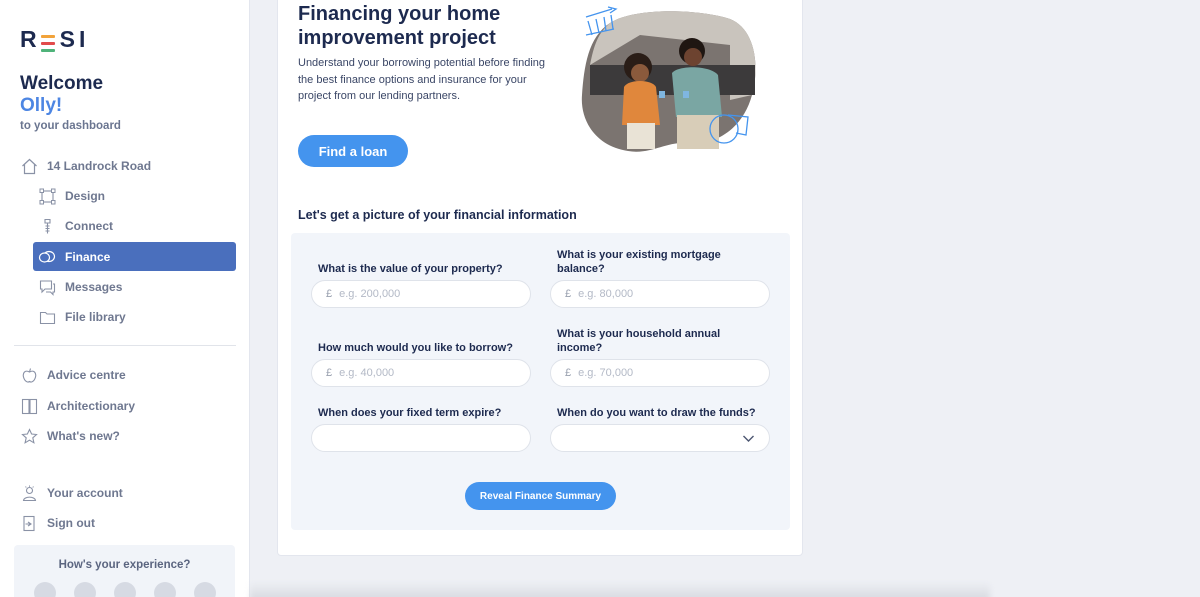  Describe the element at coordinates (124, 565) in the screenshot. I see `experience-title: How's your experience?` at that location.